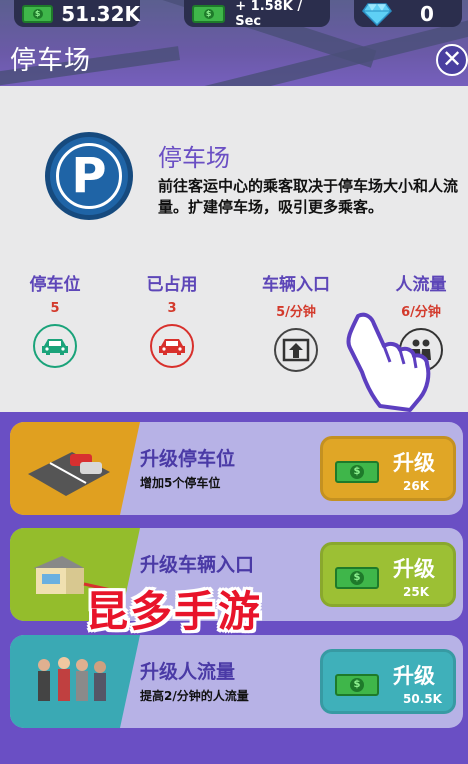 Image resolution: width=468 pixels, height=764 pixels. I want to click on stat-parking-spaces: 停车位 5, so click(55, 319).